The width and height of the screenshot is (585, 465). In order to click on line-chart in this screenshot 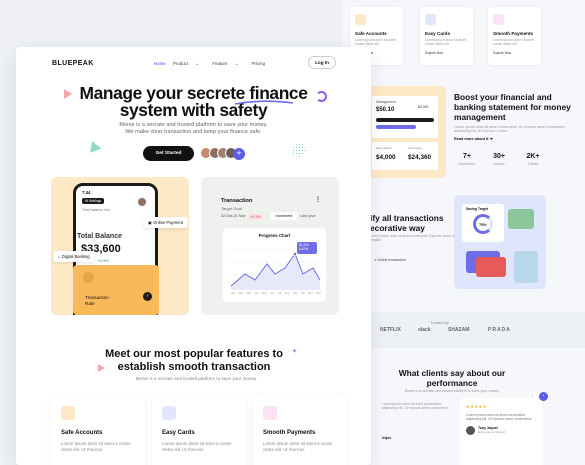, I will do `click(275, 266)`.